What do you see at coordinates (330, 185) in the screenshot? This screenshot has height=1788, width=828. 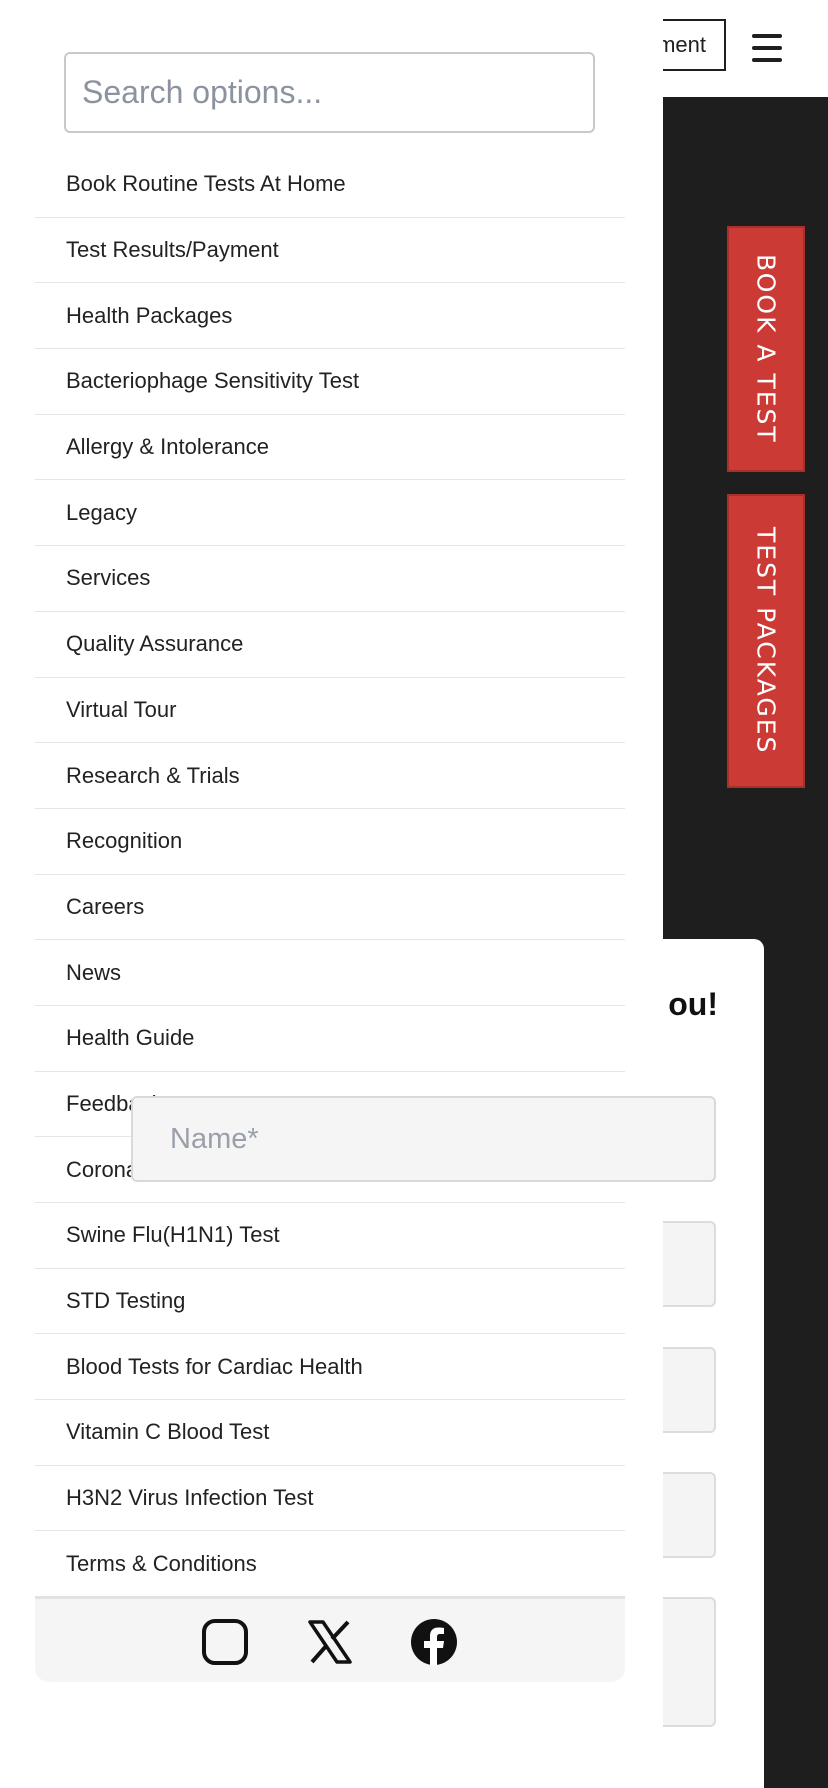 I see `menu-item-book-routine-tests: Book Routine Tests At Home` at bounding box center [330, 185].